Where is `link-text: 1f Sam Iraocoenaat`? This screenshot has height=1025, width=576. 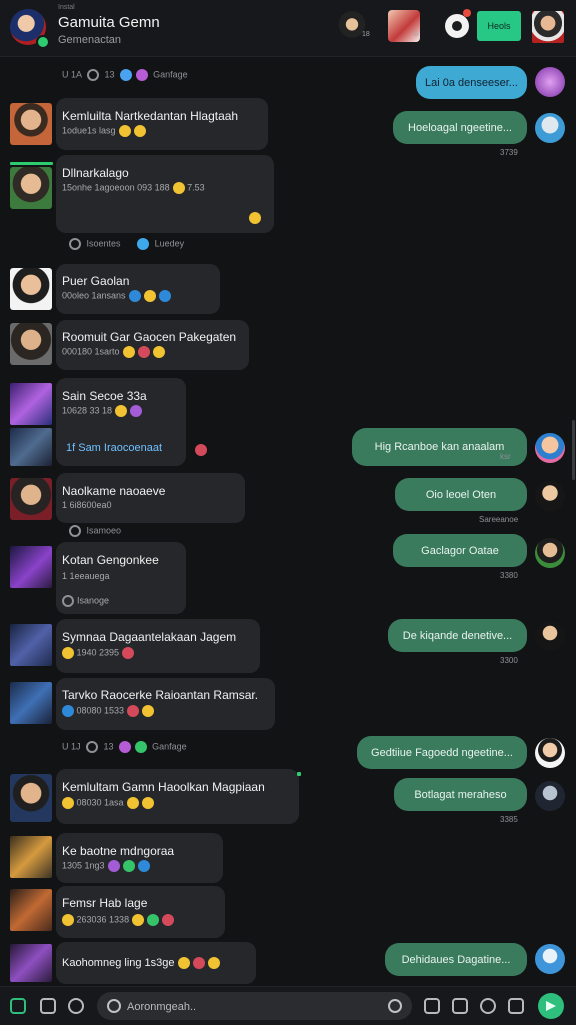 link-text: 1f Sam Iraocoenaat is located at coordinates (114, 448).